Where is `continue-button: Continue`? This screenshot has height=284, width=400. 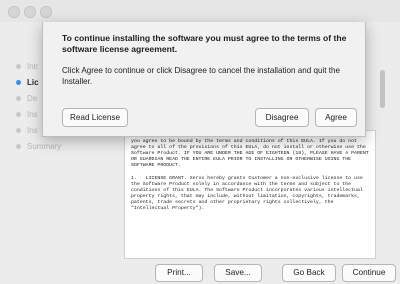 continue-button: Continue is located at coordinates (369, 273).